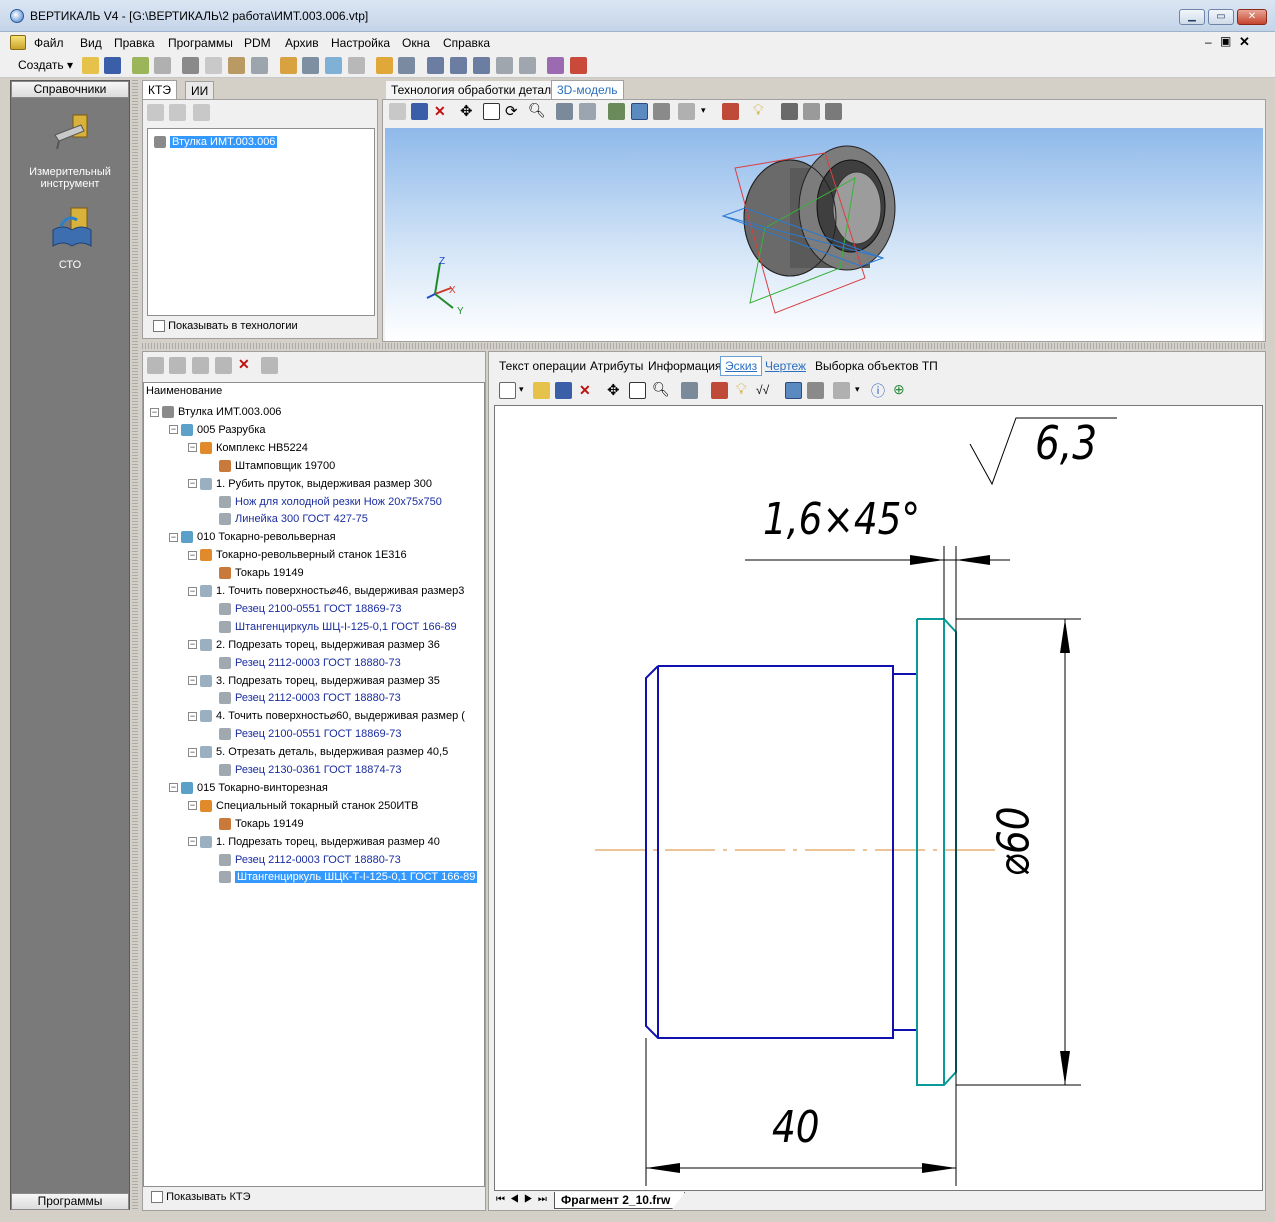 This screenshot has height=1222, width=1275. Describe the element at coordinates (384, 65) in the screenshot. I see `diamond-icon` at that location.